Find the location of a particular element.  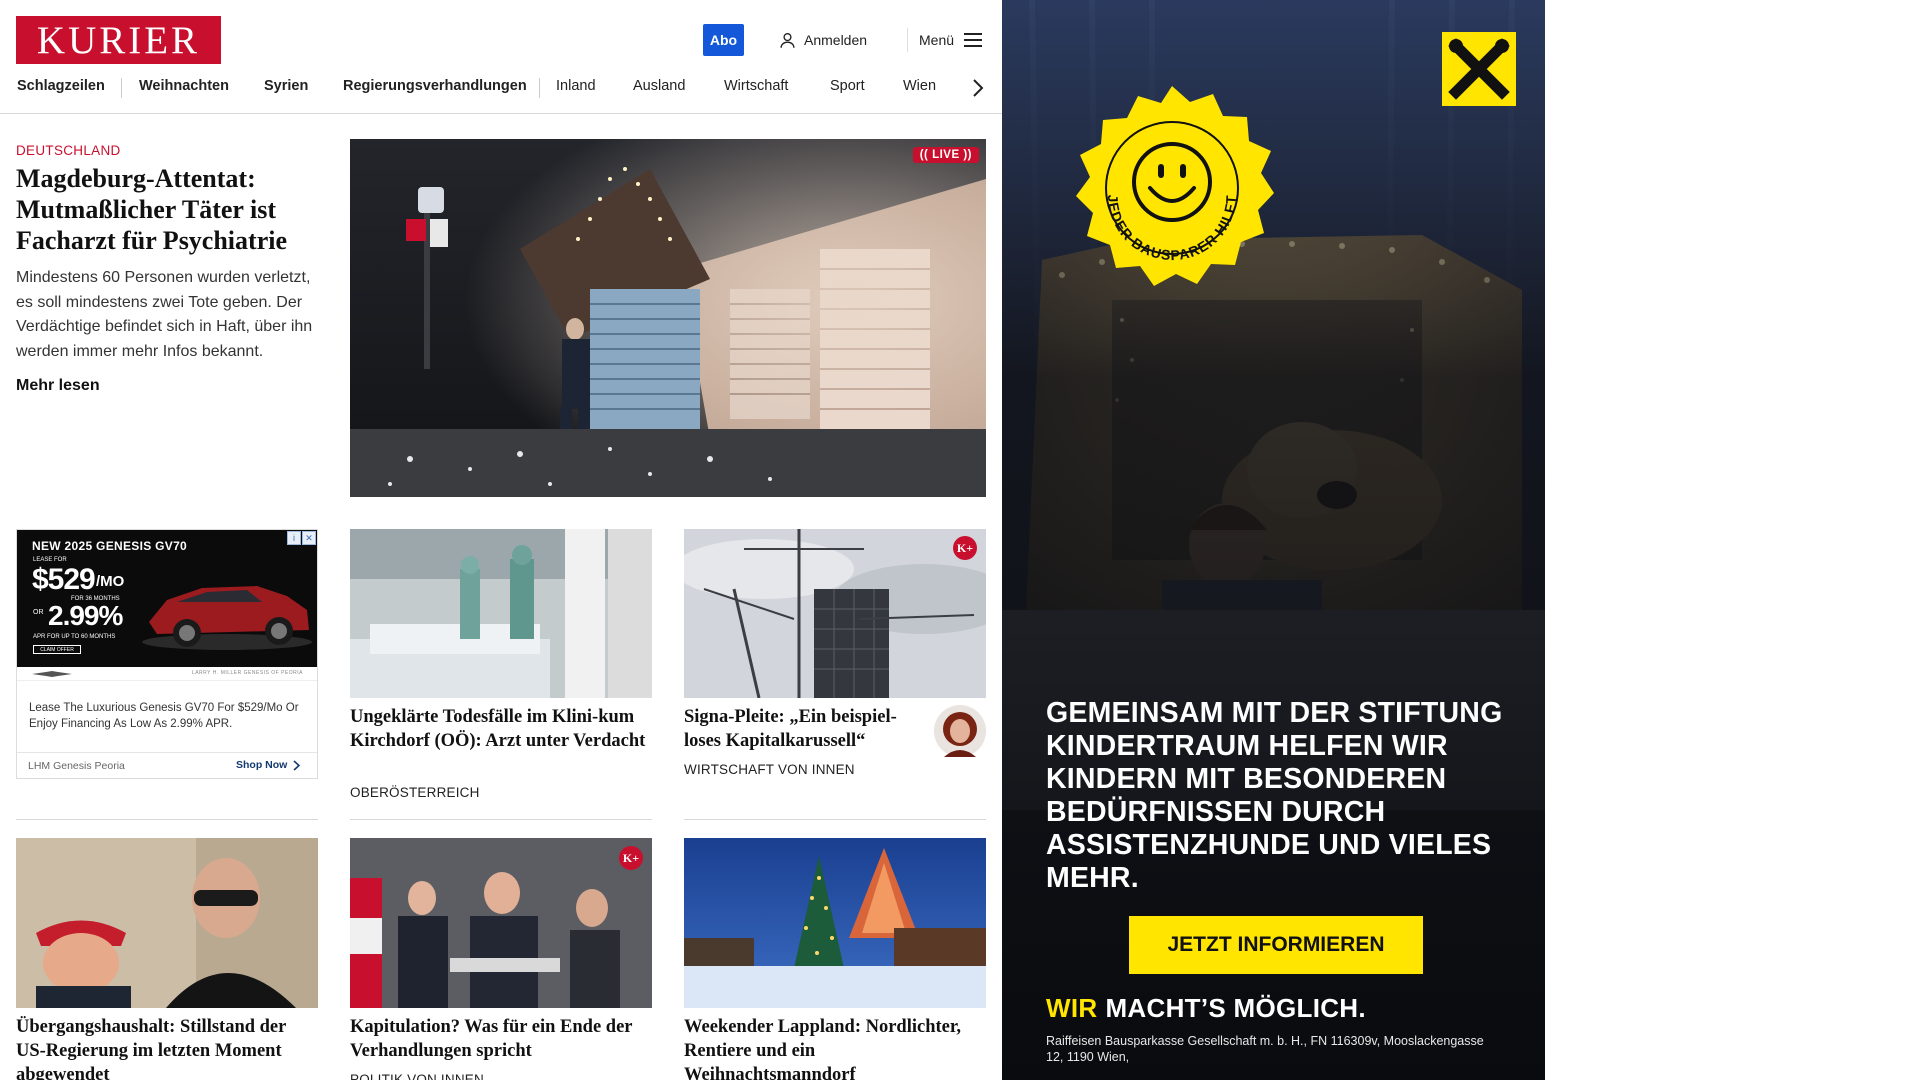

top-bar: KURIER Abo Anmelden Menü is located at coordinates (501, 39).